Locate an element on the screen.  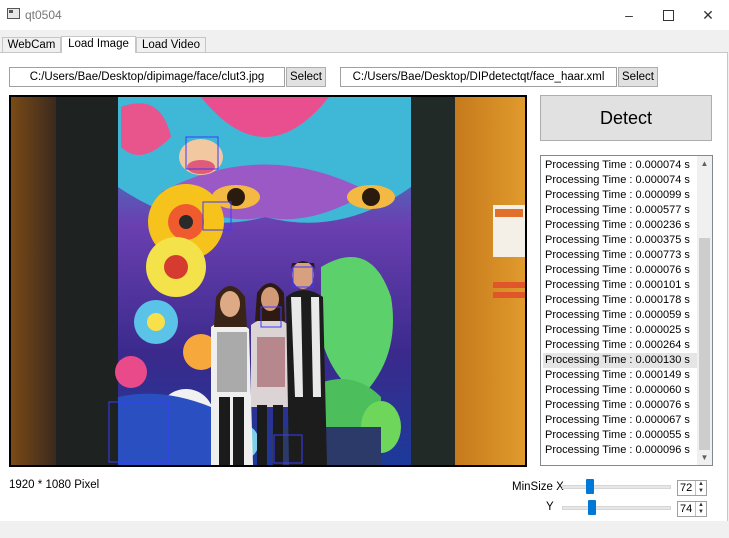
list-item: Processing Time : 0.000101 s is located at coordinates (621, 285).